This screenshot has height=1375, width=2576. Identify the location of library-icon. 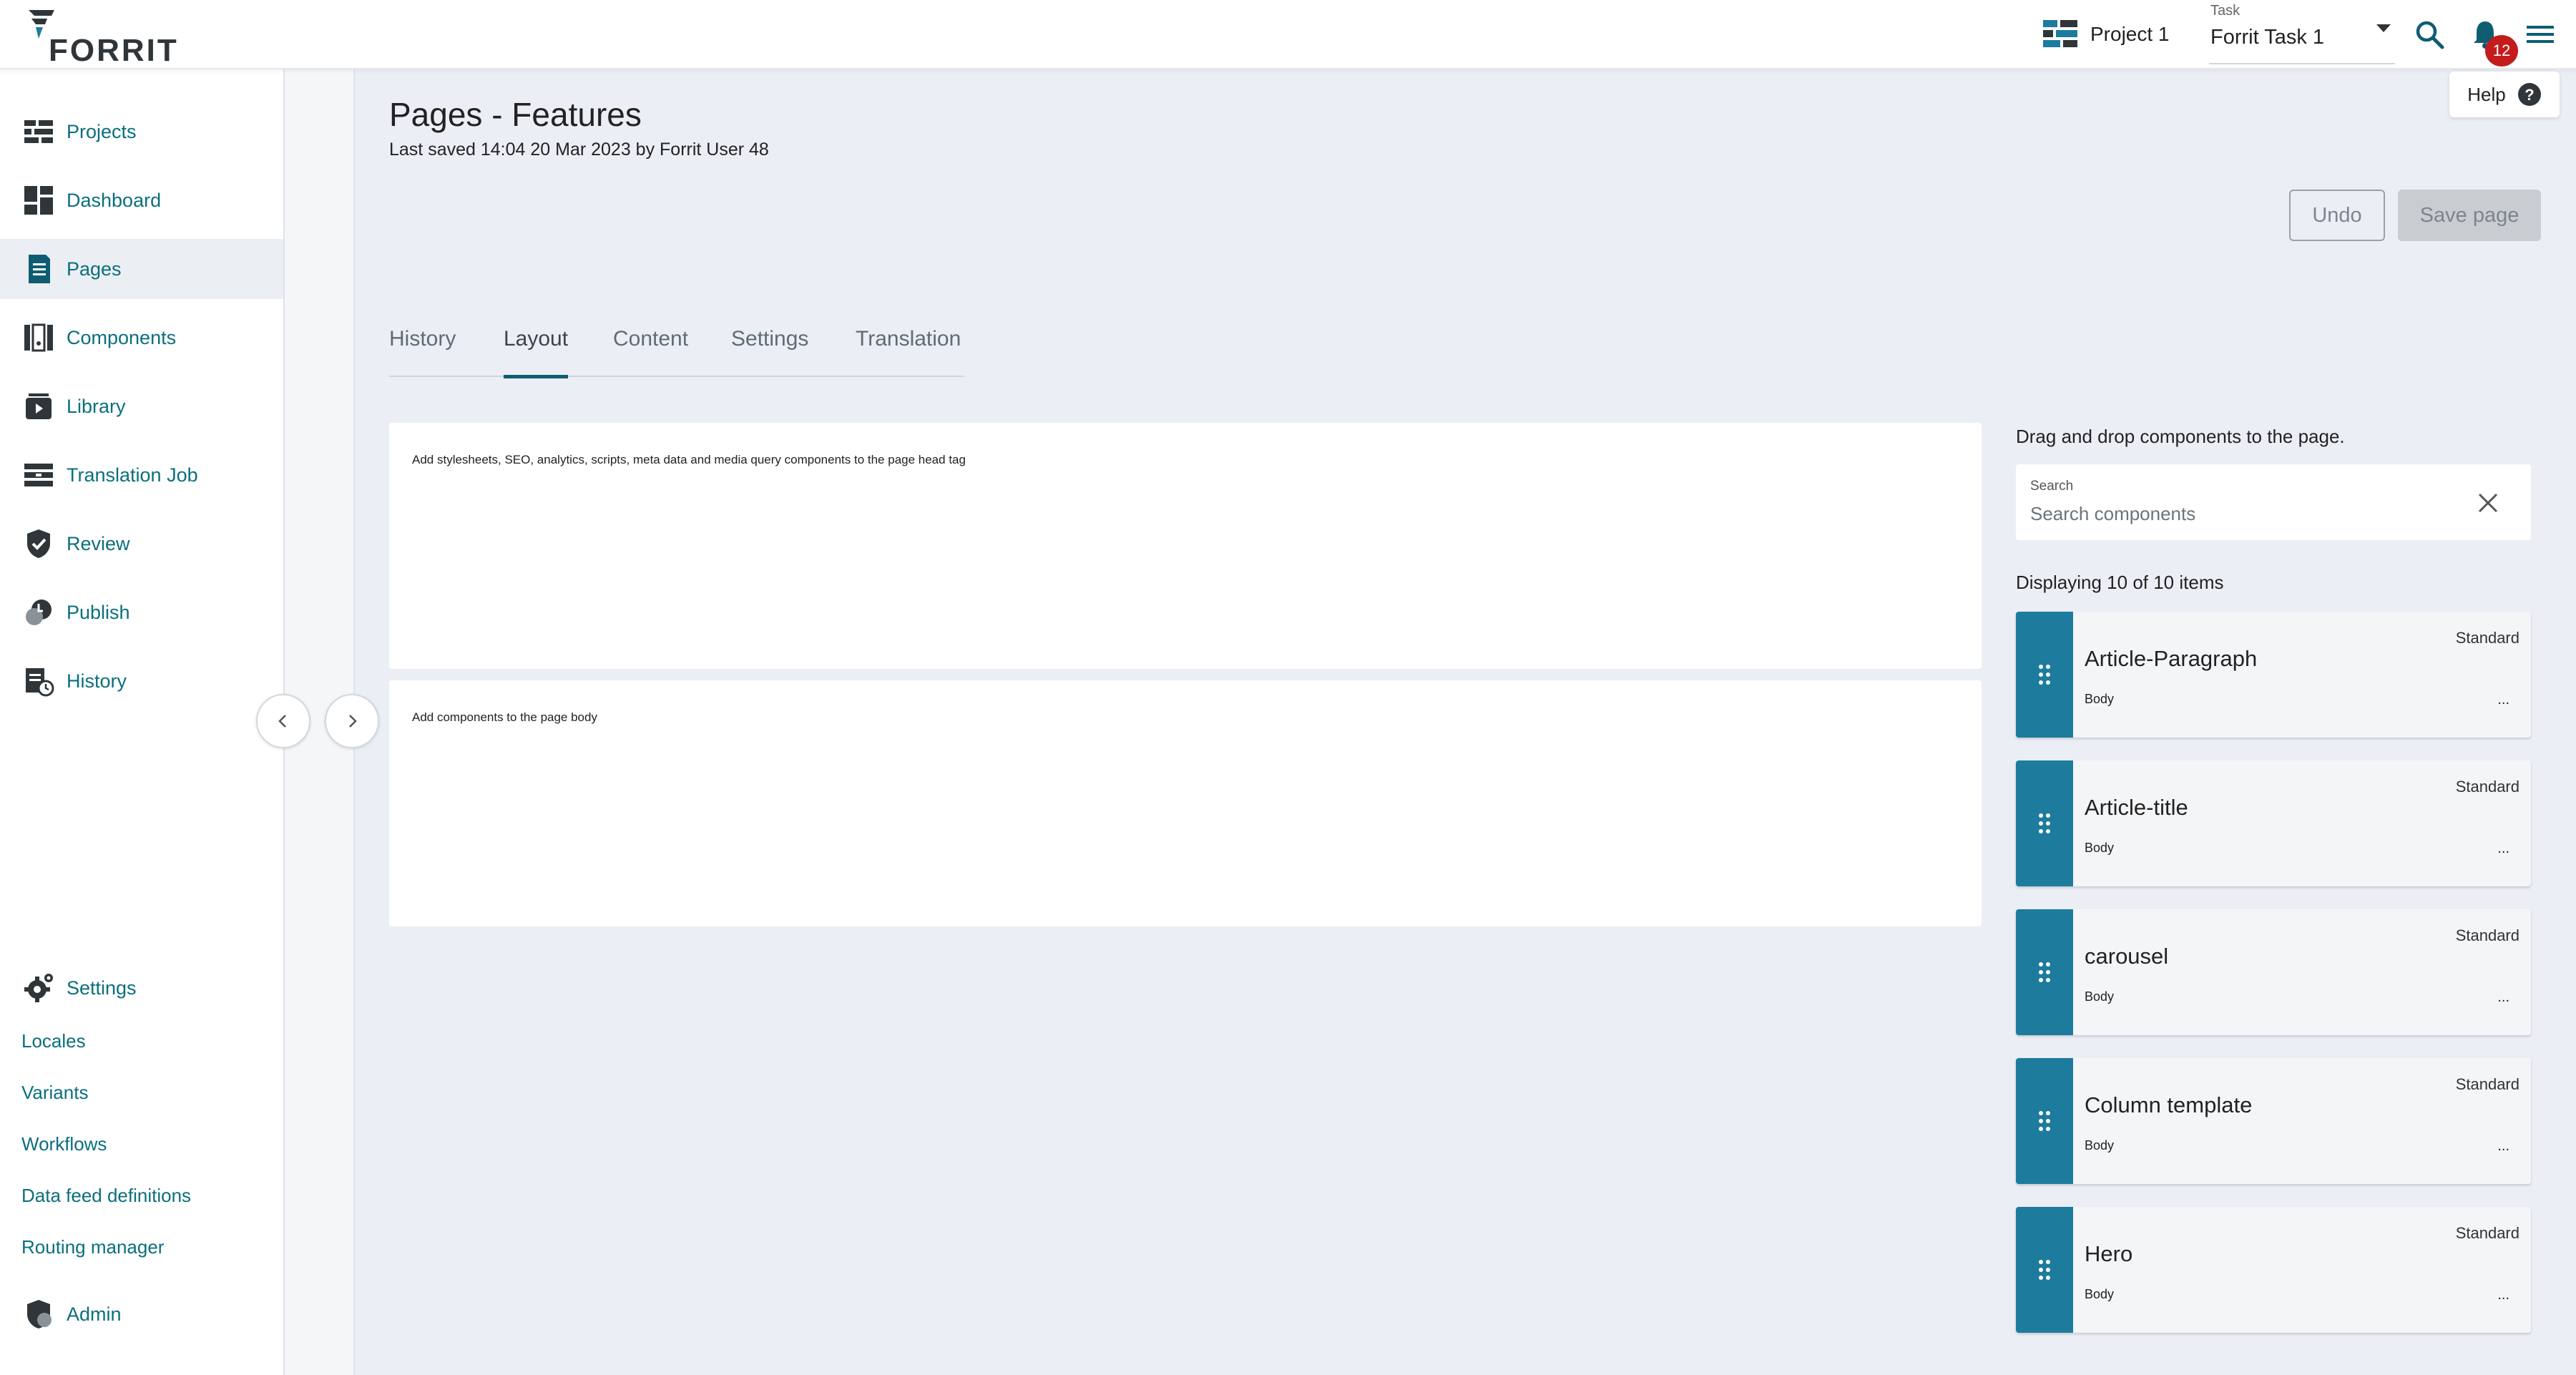
(39, 406).